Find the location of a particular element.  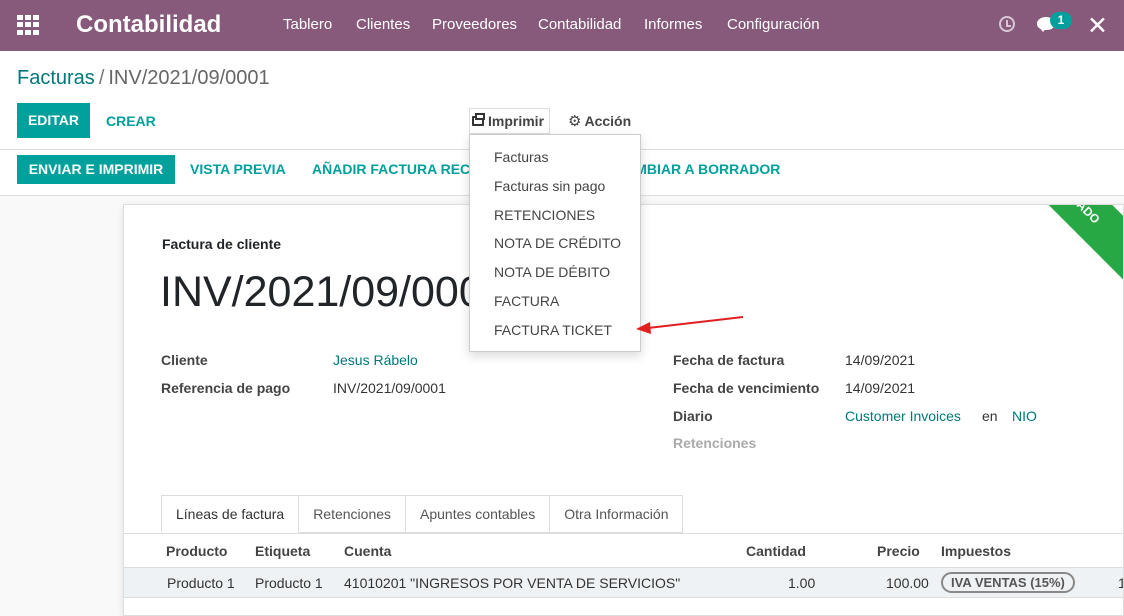

payment-reference-value: INV/2021/09/0001 is located at coordinates (389, 388).